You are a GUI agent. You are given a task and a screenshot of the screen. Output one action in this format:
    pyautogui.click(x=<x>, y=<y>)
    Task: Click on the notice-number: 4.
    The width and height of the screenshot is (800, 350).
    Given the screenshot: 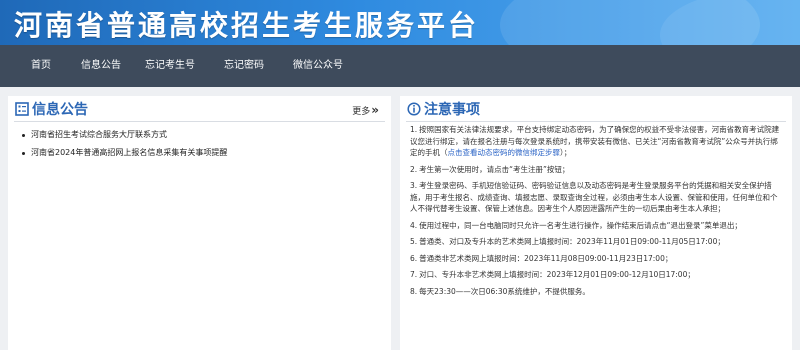 What is the action you would take?
    pyautogui.click(x=414, y=225)
    